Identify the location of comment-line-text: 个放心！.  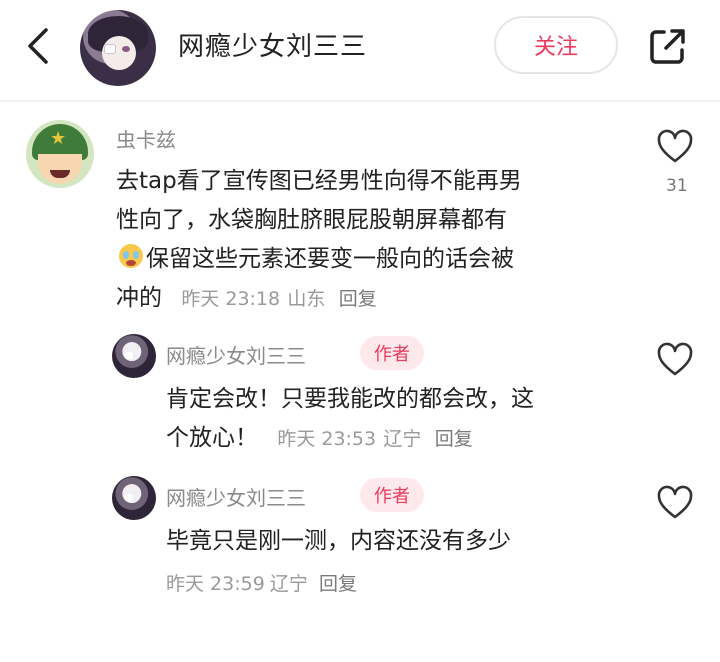
(212, 438).